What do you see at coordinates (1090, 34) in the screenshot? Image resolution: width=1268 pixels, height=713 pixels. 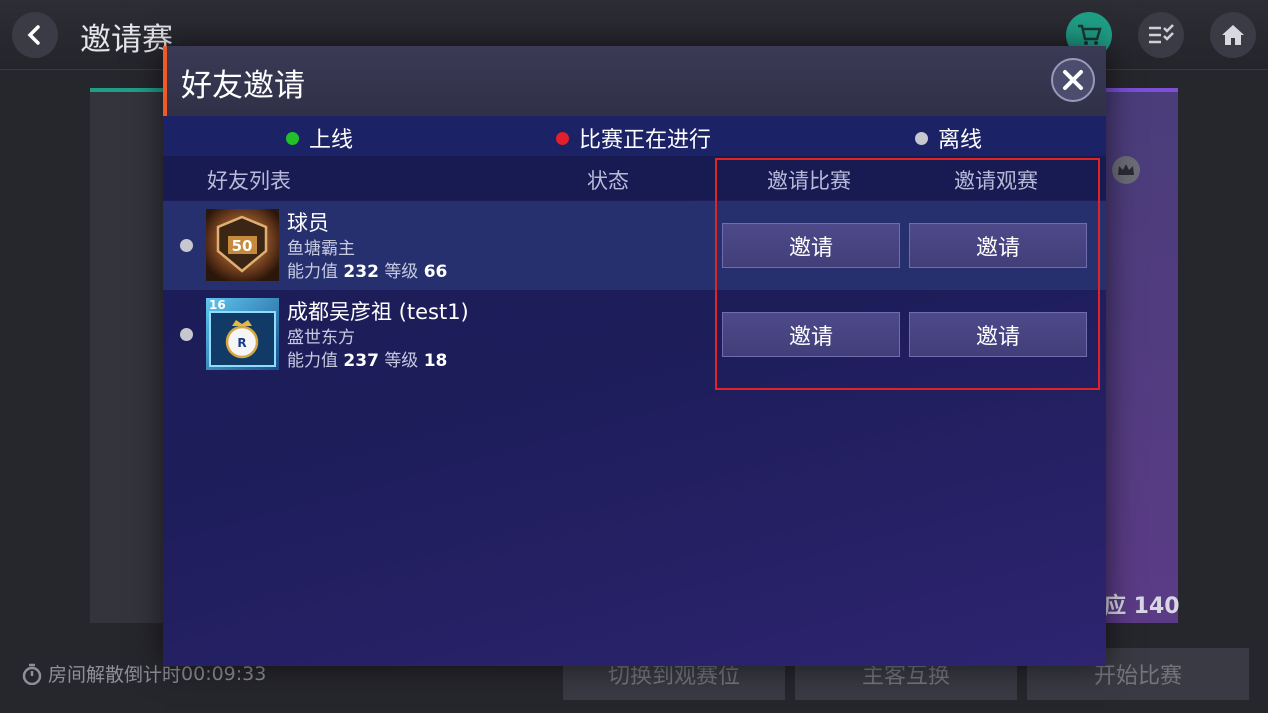 I see `cart-icon` at bounding box center [1090, 34].